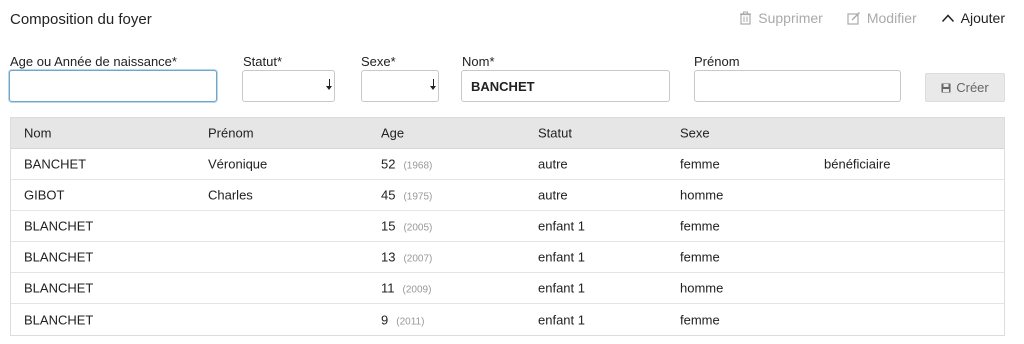  I want to click on page-title: Composition du foyer, so click(81, 19).